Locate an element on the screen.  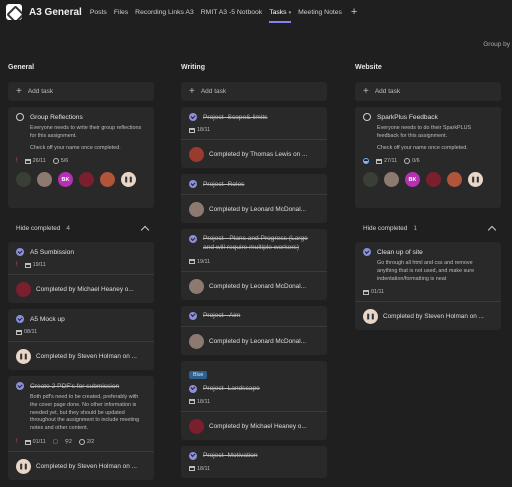
due-date: 27/11 is located at coordinates (391, 161).